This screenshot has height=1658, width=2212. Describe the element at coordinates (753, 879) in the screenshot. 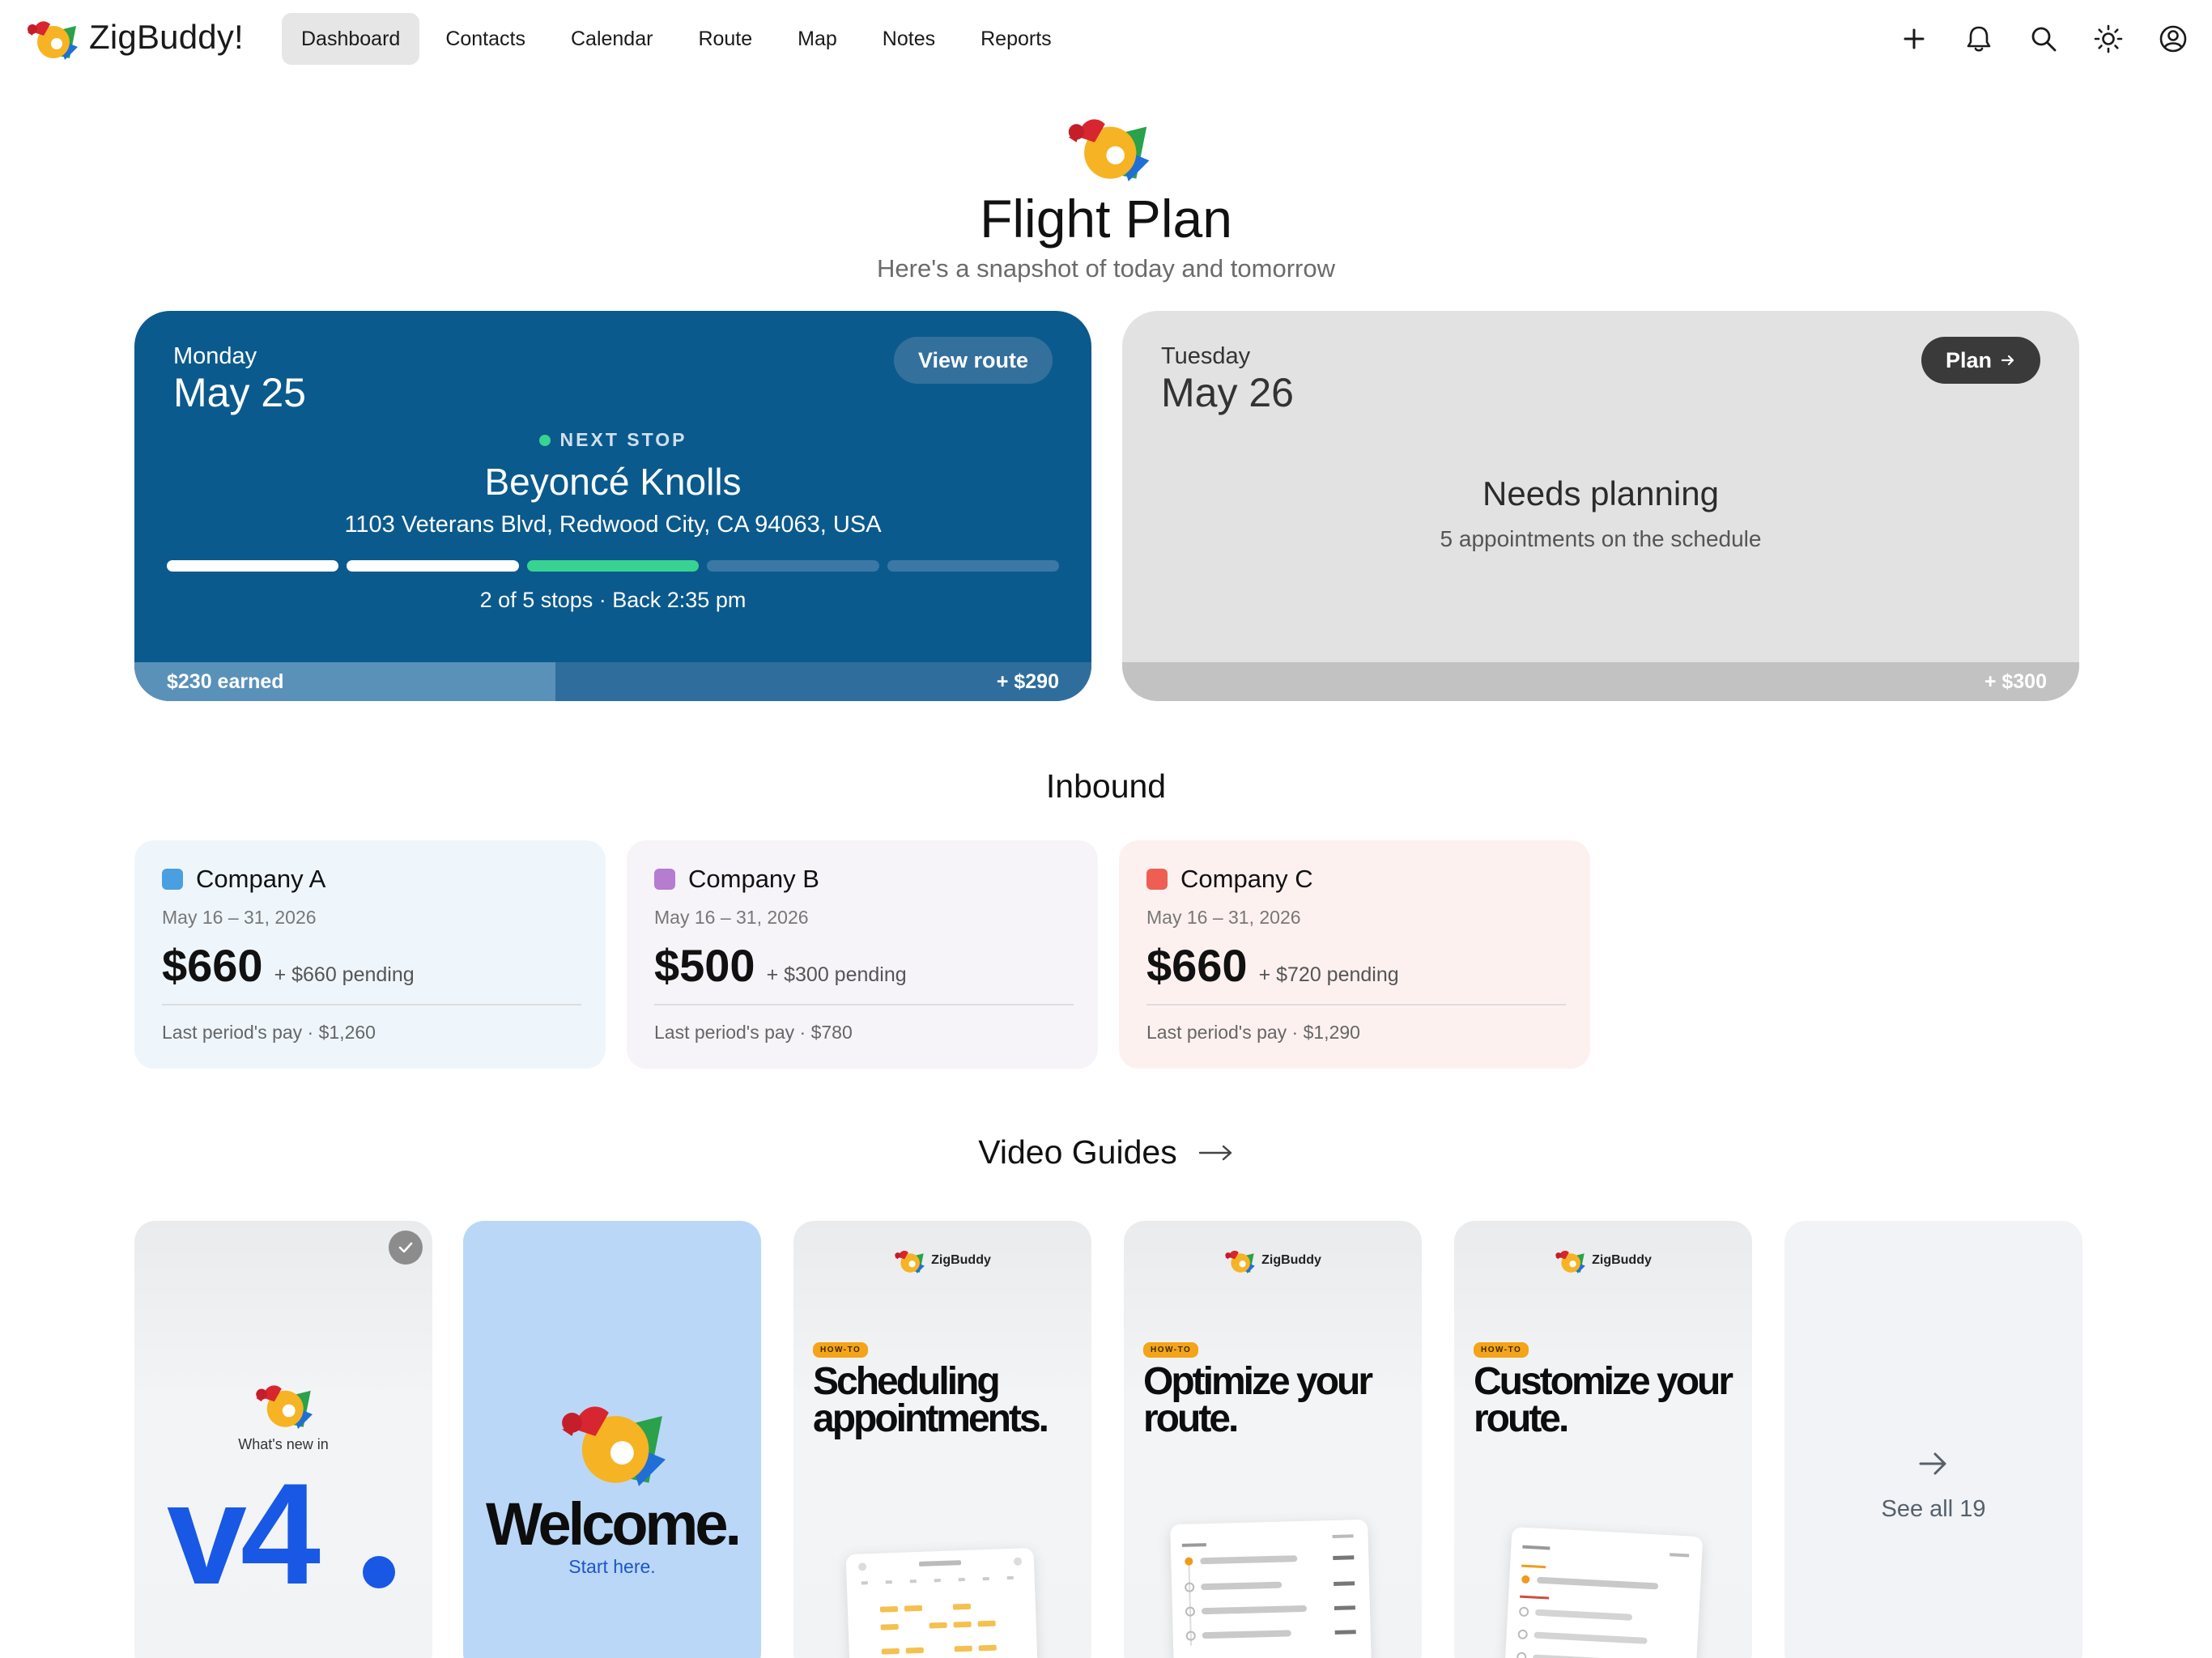

I see `company-name: Company B` at that location.